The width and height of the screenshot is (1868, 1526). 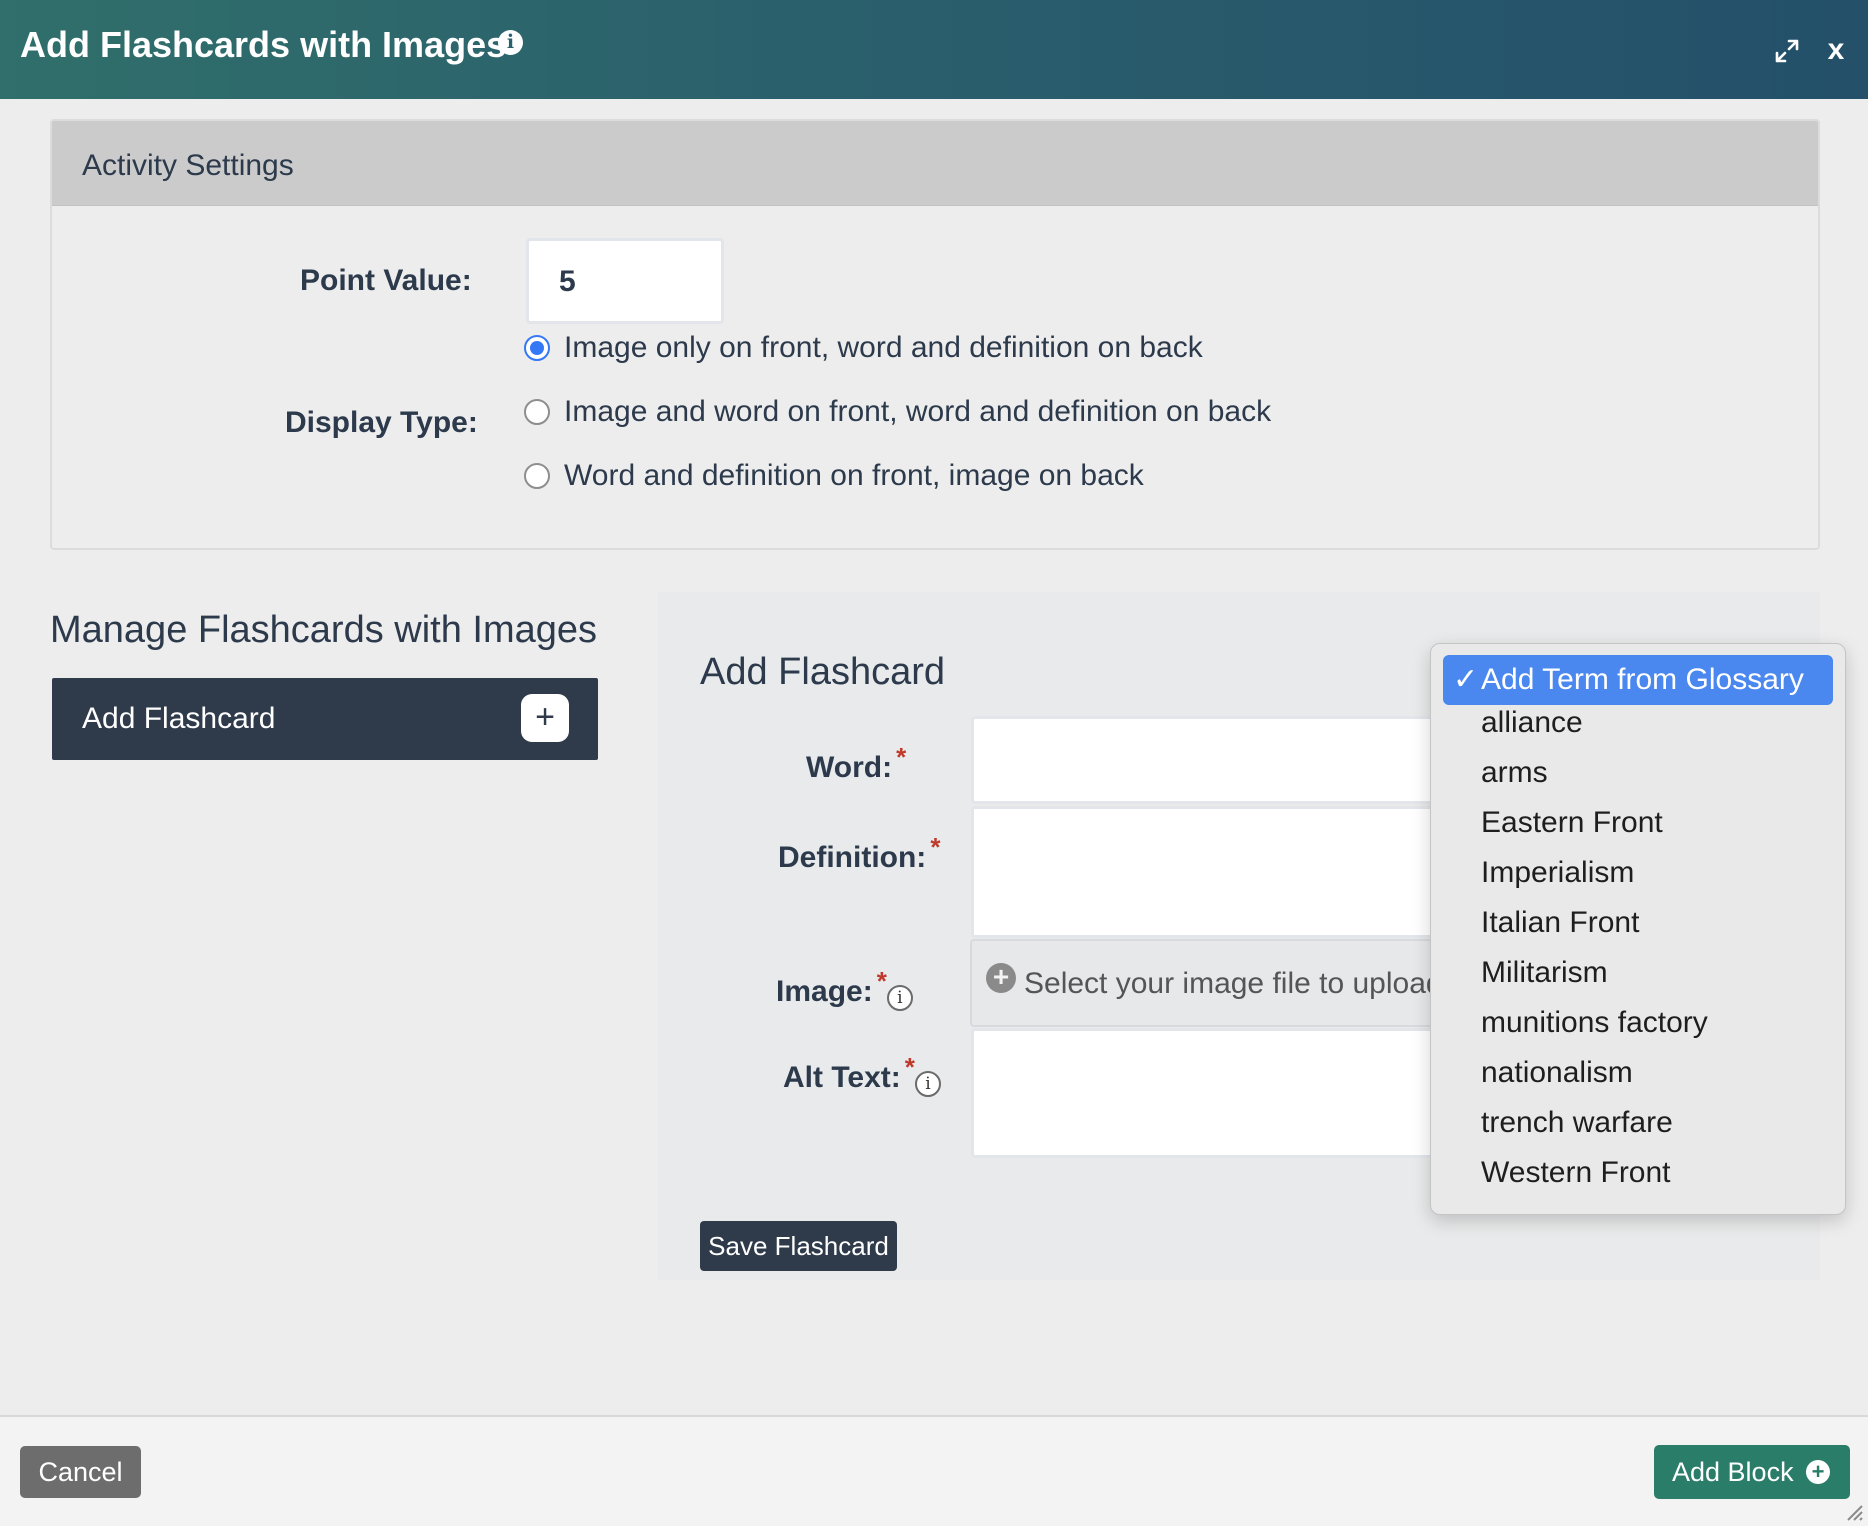 What do you see at coordinates (1638, 823) in the screenshot?
I see `glossary-option: Eastern Front` at bounding box center [1638, 823].